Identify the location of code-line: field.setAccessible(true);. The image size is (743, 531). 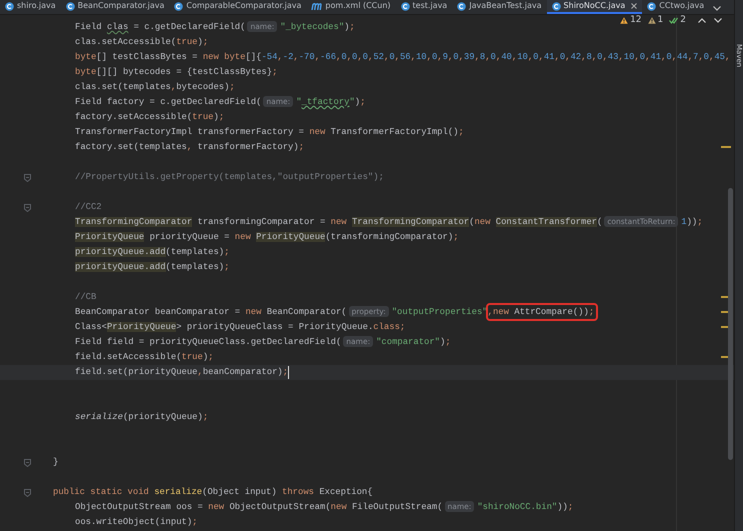
(144, 357).